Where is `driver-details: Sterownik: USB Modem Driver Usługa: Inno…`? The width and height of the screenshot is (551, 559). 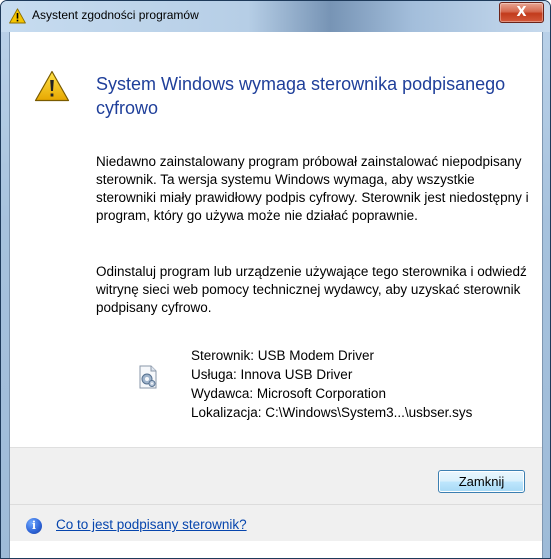
driver-details: Sterownik: USB Modem Driver Usługa: Inno… is located at coordinates (331, 384).